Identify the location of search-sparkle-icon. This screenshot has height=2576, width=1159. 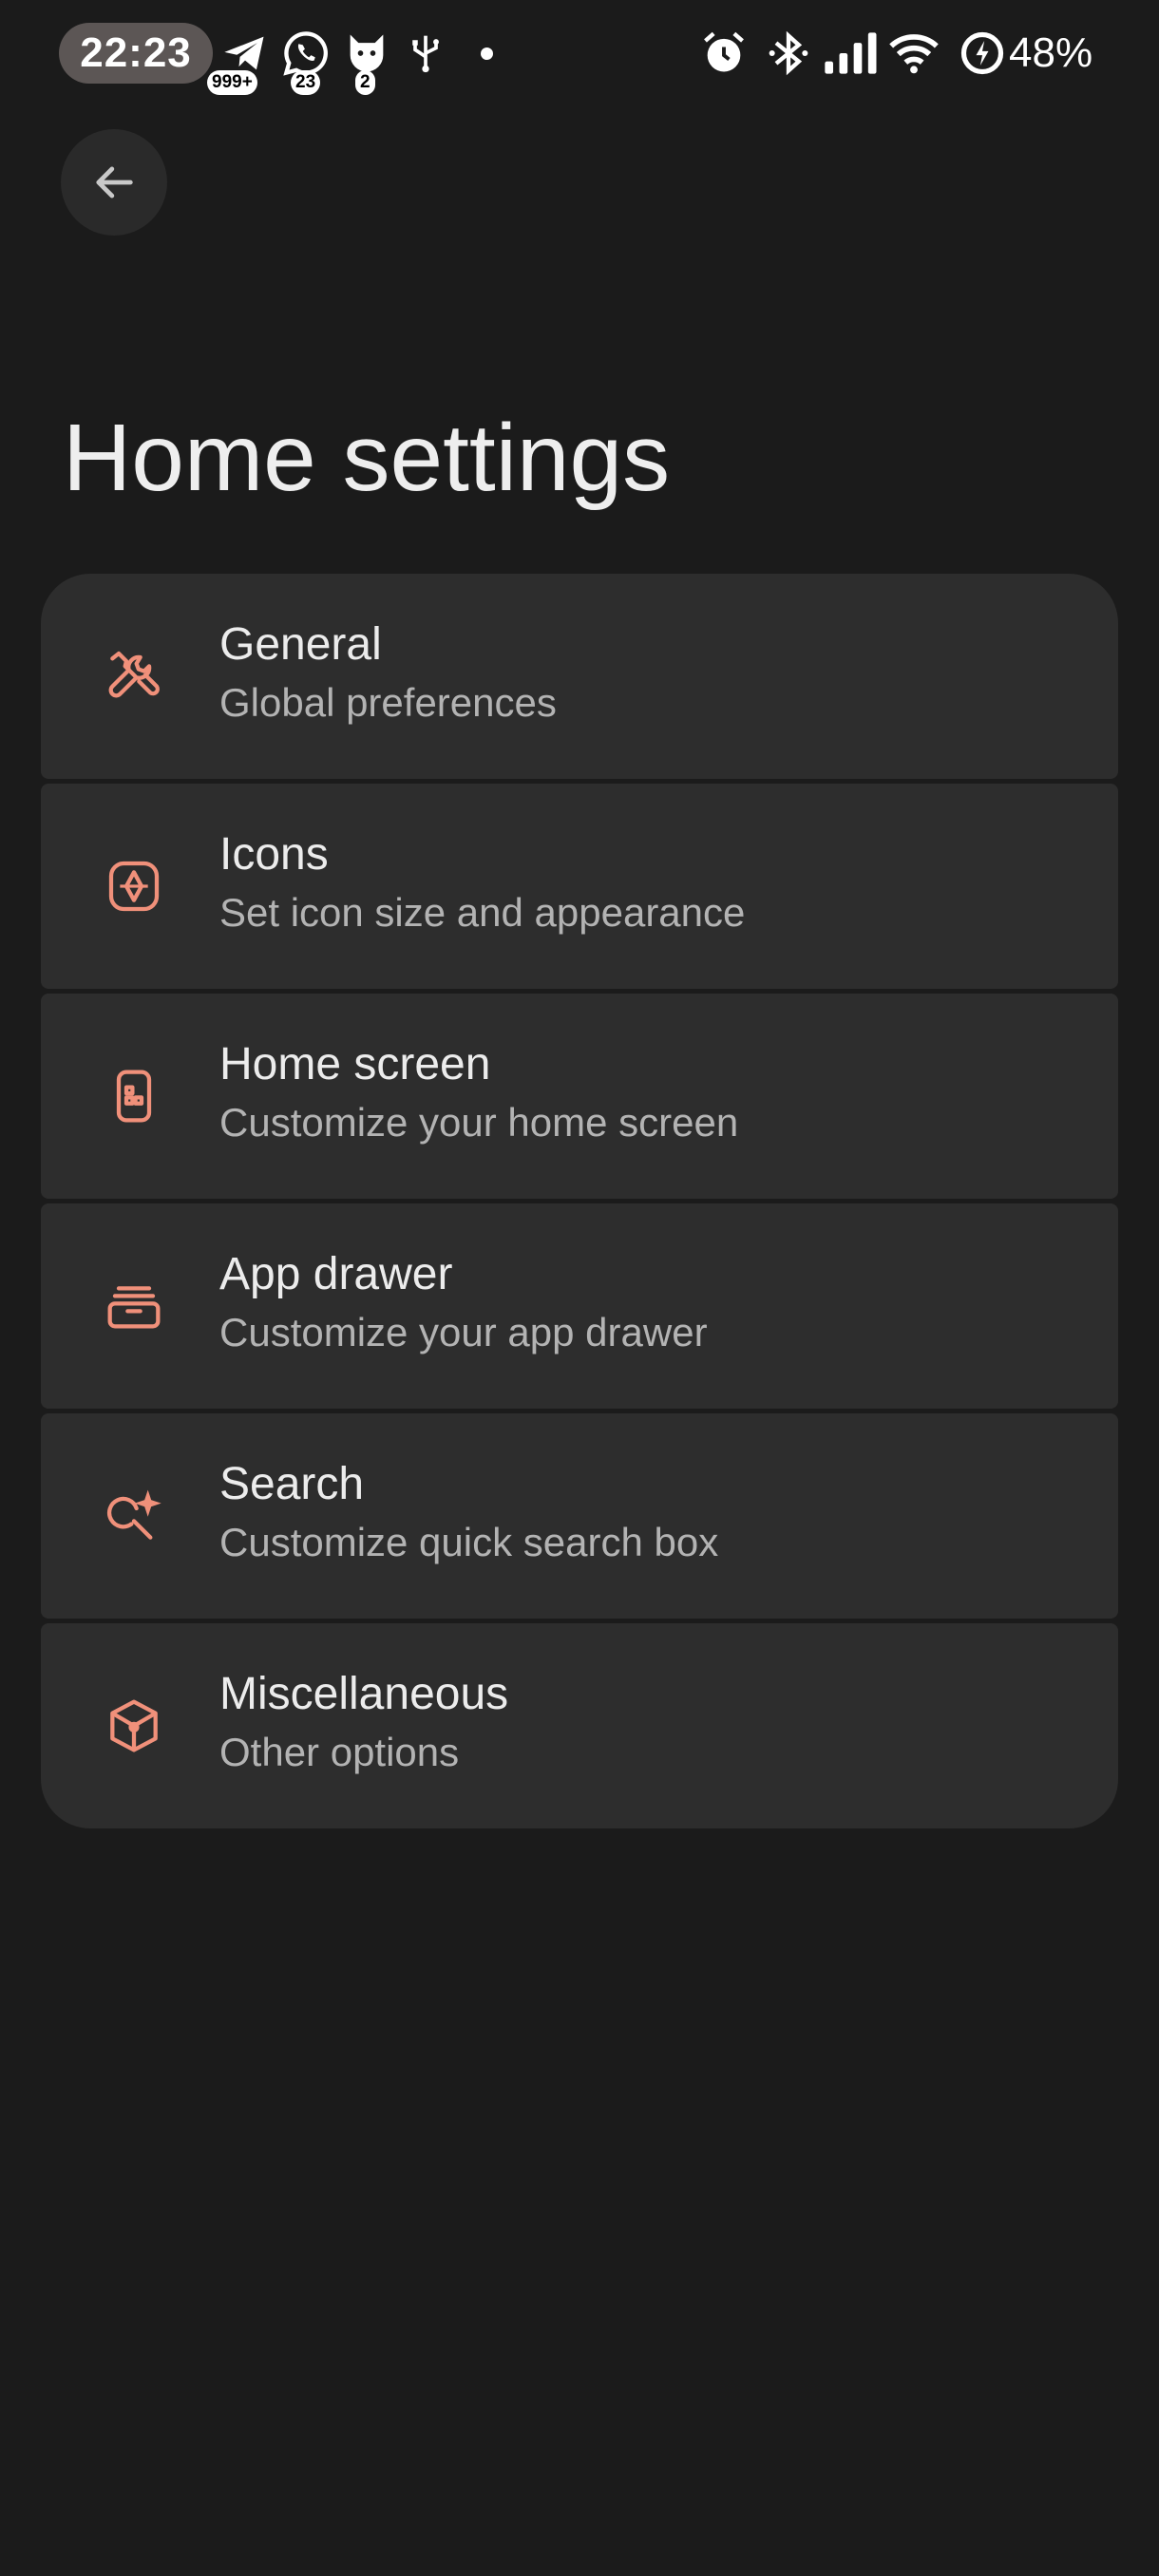
(134, 1516).